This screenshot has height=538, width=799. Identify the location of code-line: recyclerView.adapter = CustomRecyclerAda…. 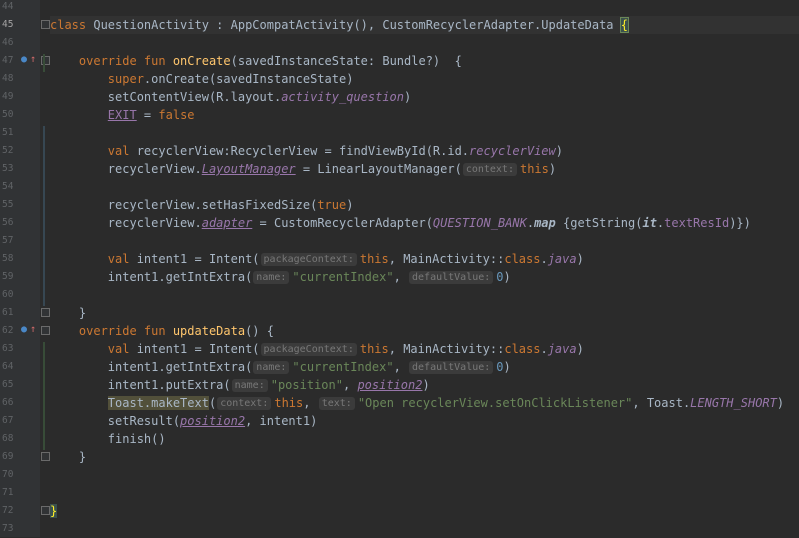
(424, 223).